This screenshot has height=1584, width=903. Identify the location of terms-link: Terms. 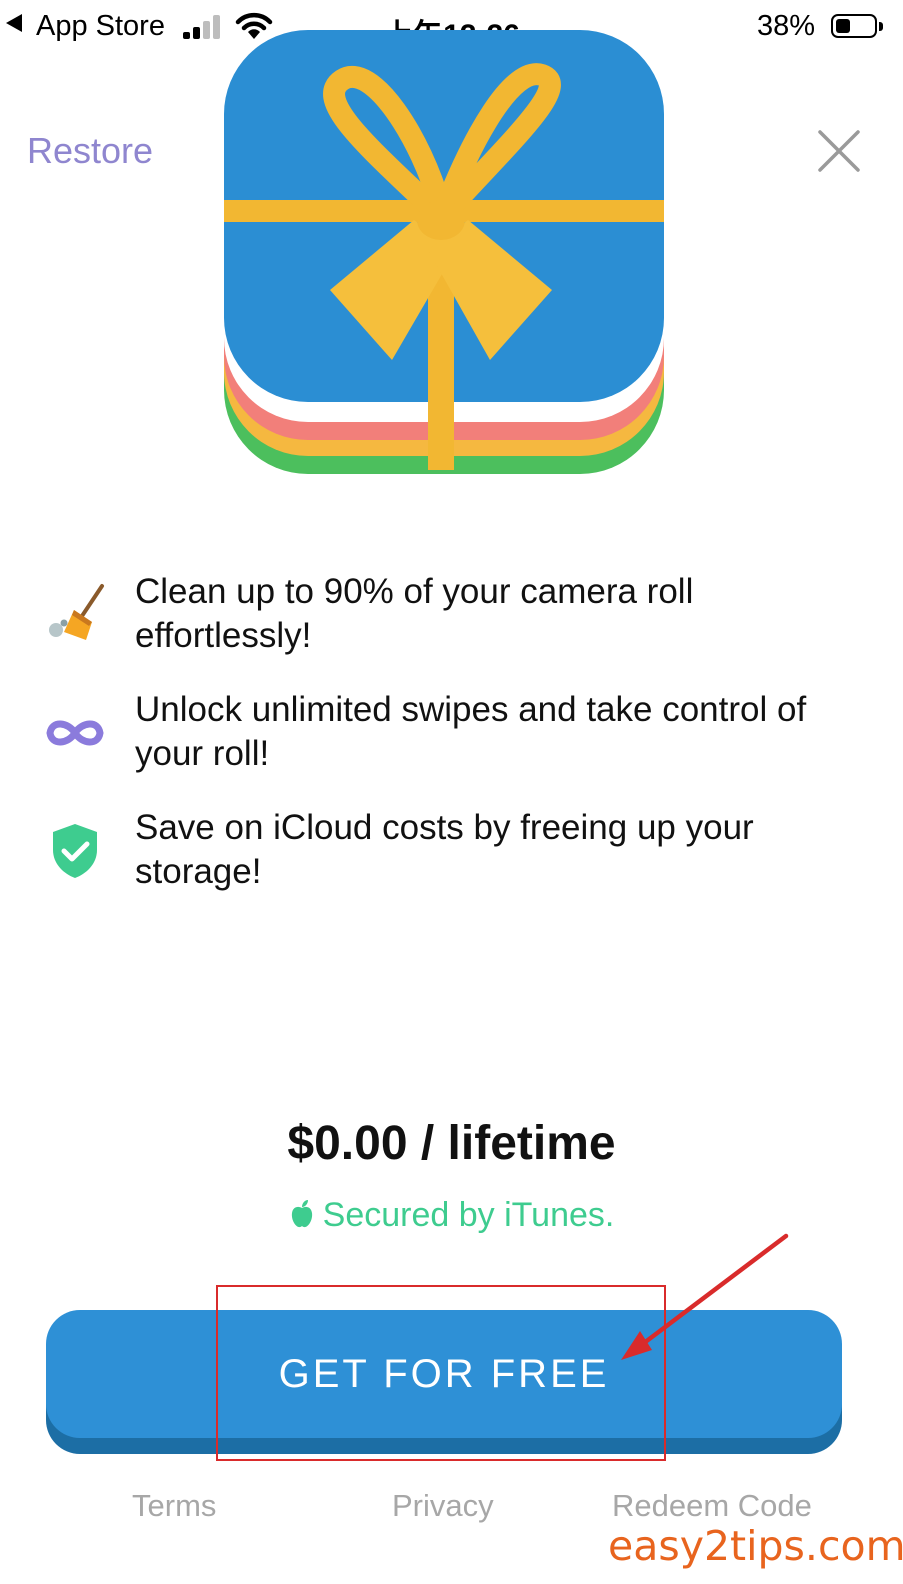
(174, 1506).